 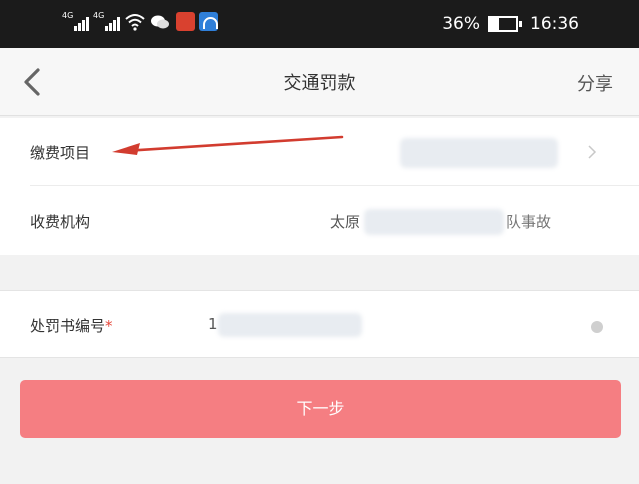 I want to click on nav-bar: 交通罚款 分享, so click(x=319, y=82).